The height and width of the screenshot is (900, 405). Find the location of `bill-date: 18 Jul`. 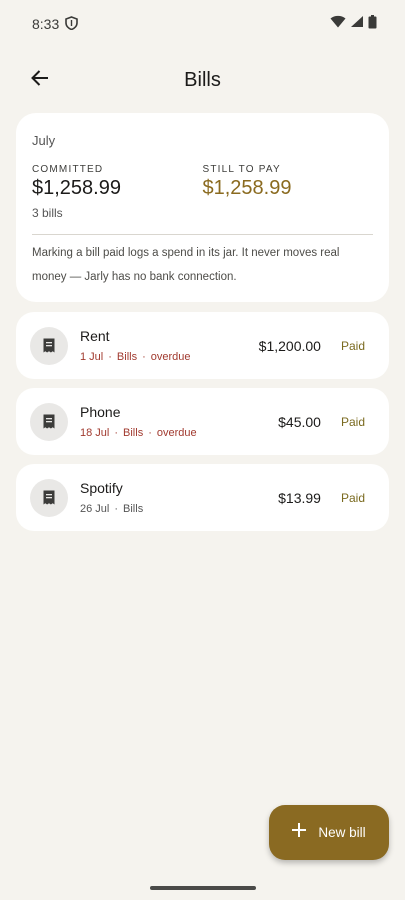

bill-date: 18 Jul is located at coordinates (95, 433).